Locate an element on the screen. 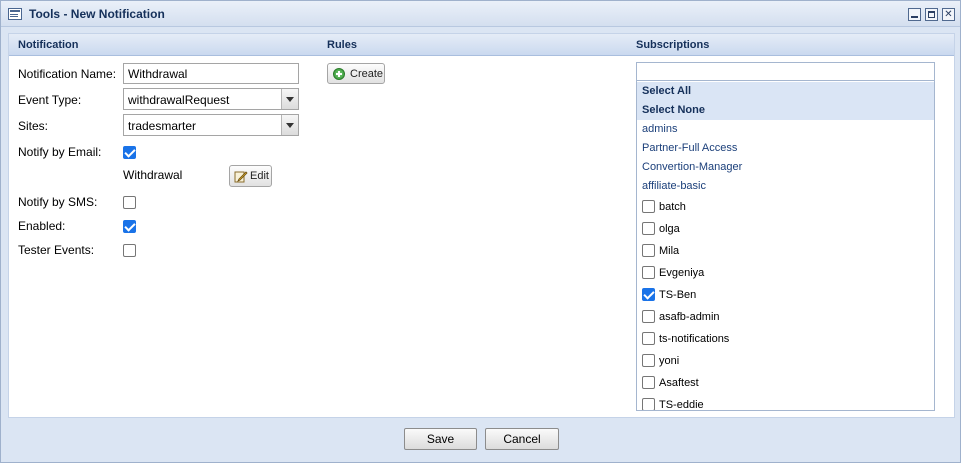 The image size is (961, 463). section-subscriptions-heading: Subscriptions is located at coordinates (673, 45).